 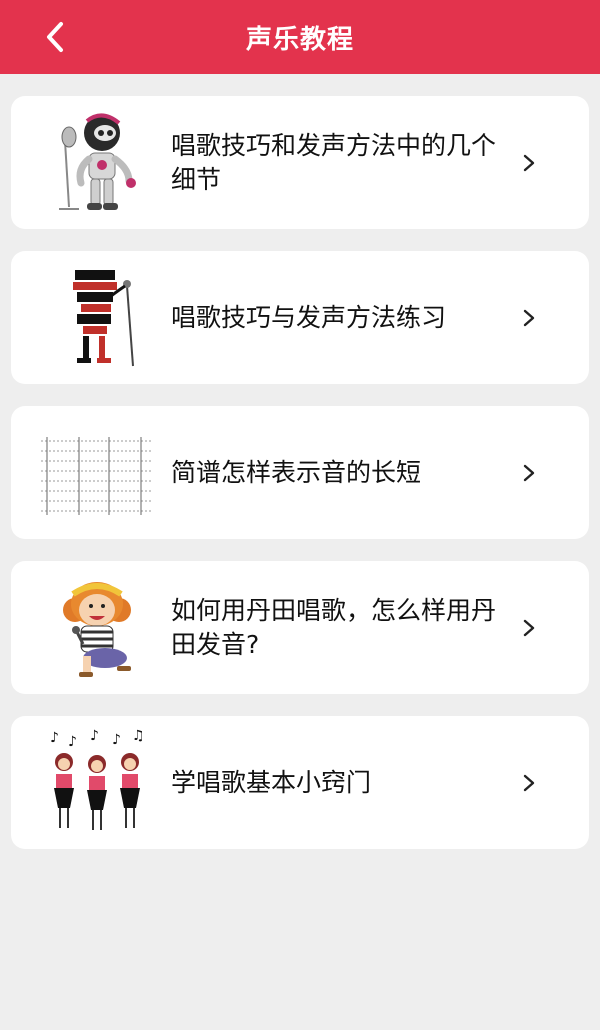 I want to click on item-title: 唱歌技巧和发声方法中的几个细节, so click(x=334, y=162).